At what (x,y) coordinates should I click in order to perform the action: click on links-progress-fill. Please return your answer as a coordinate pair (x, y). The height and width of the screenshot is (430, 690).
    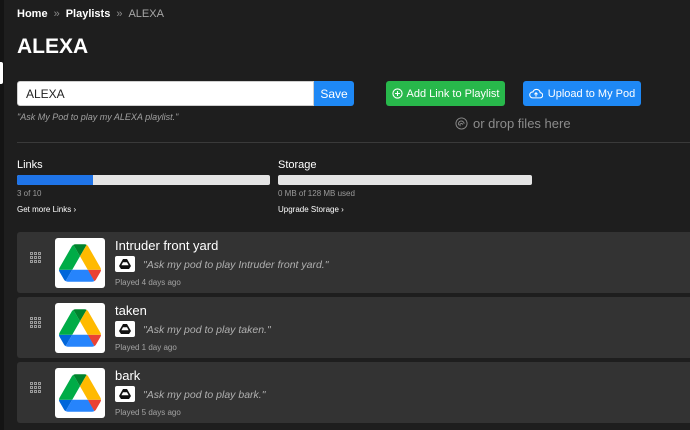
    Looking at the image, I should click on (55, 180).